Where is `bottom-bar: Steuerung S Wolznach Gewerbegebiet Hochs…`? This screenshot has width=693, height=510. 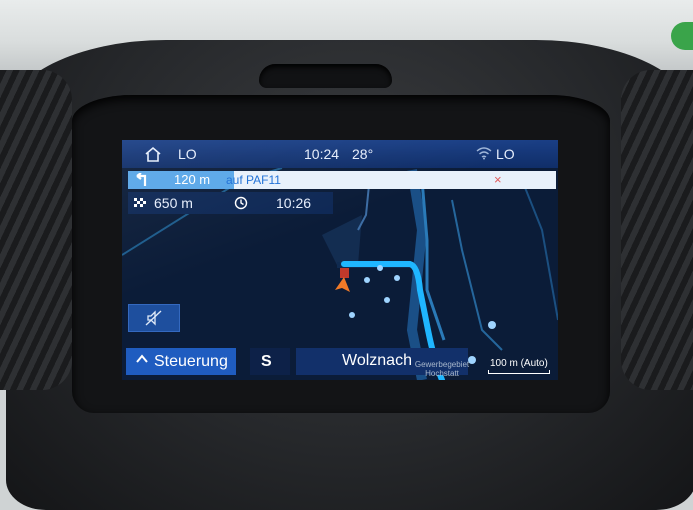 bottom-bar: Steuerung S Wolznach Gewerbegebiet Hochs… is located at coordinates (340, 362).